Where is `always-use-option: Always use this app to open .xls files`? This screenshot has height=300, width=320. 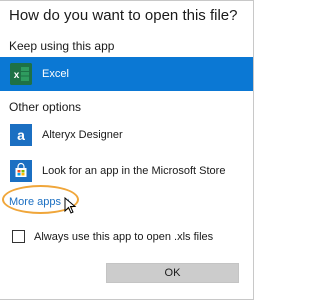 always-use-option: Always use this app to open .xls files is located at coordinates (112, 236).